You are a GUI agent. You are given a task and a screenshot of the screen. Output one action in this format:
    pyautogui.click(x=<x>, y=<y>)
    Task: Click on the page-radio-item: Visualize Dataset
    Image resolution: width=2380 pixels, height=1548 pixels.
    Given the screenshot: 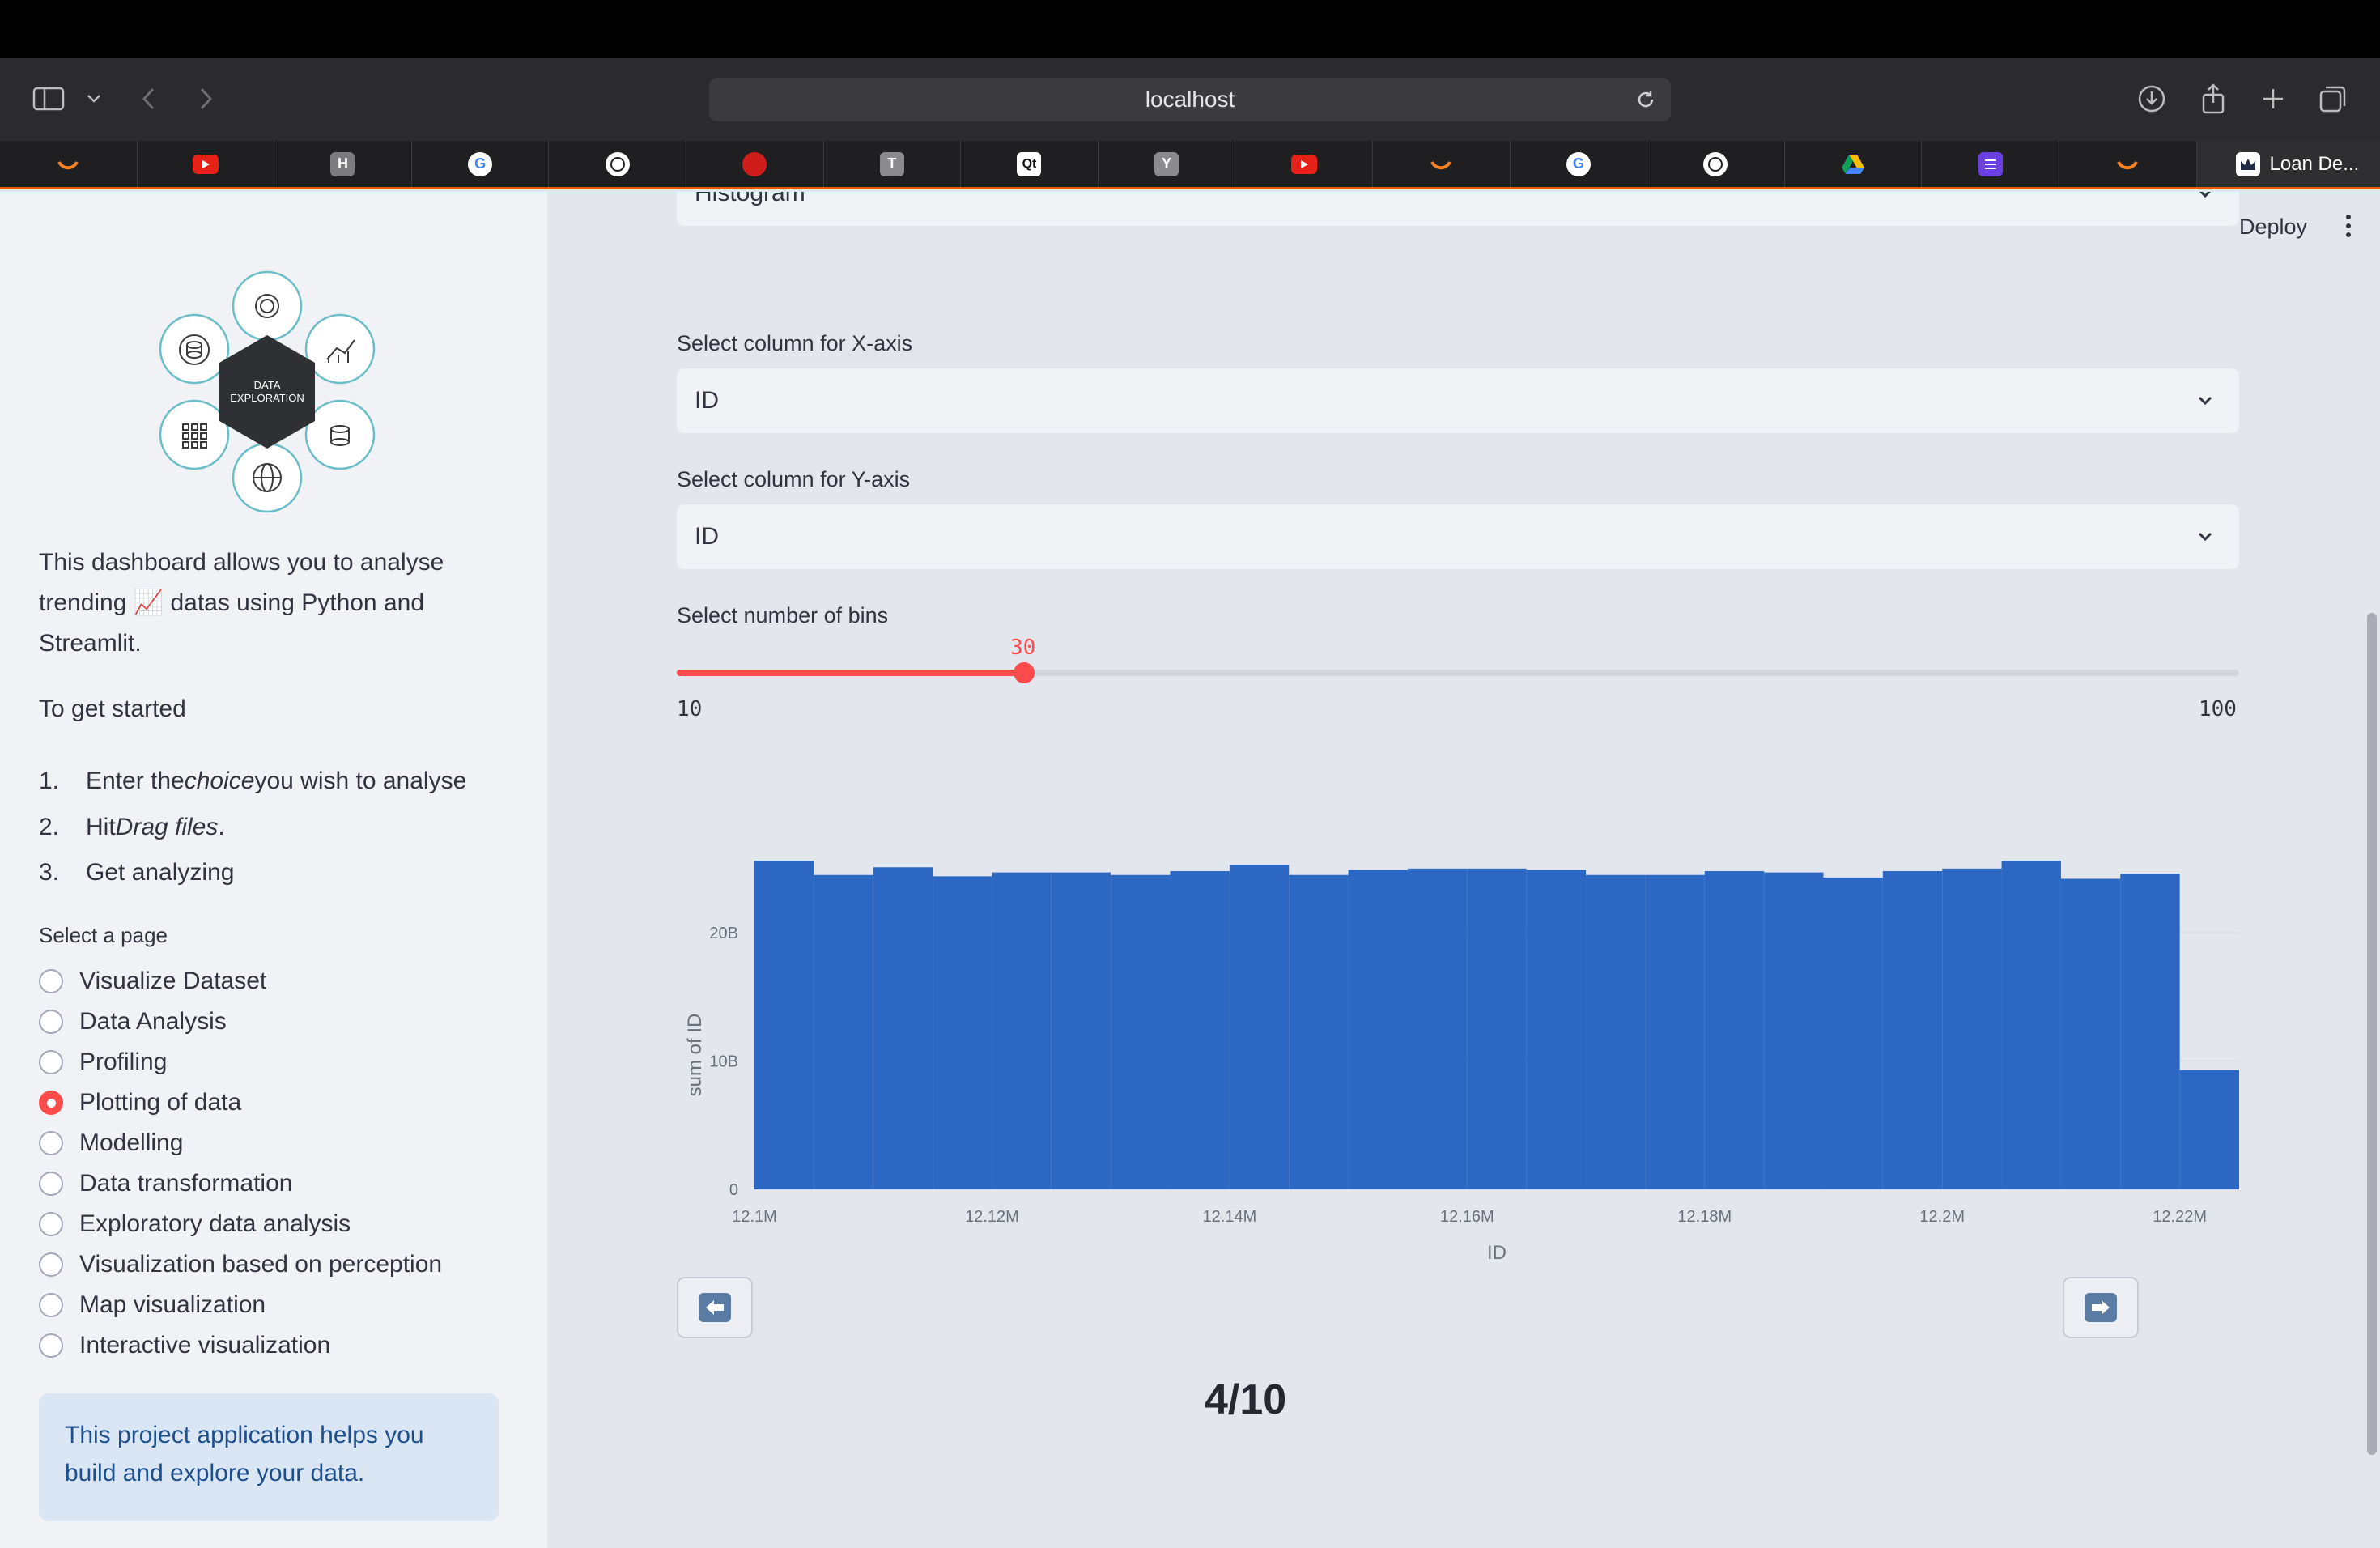 What is the action you would take?
    pyautogui.click(x=241, y=981)
    